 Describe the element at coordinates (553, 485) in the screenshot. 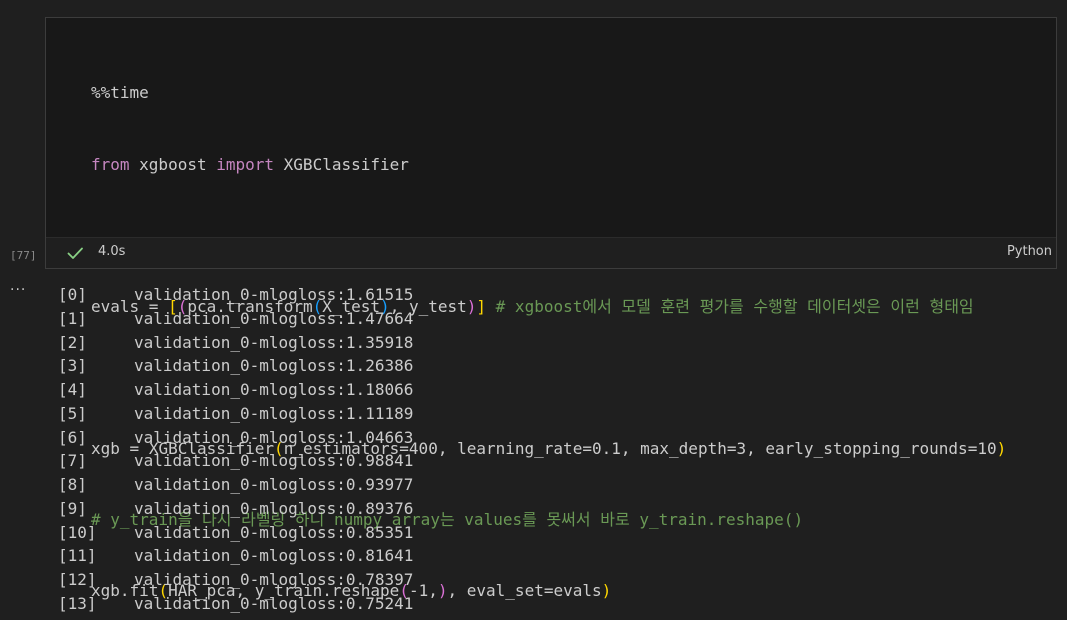

I see `output-line: [8] validation_0-mlogloss:0.93977` at that location.